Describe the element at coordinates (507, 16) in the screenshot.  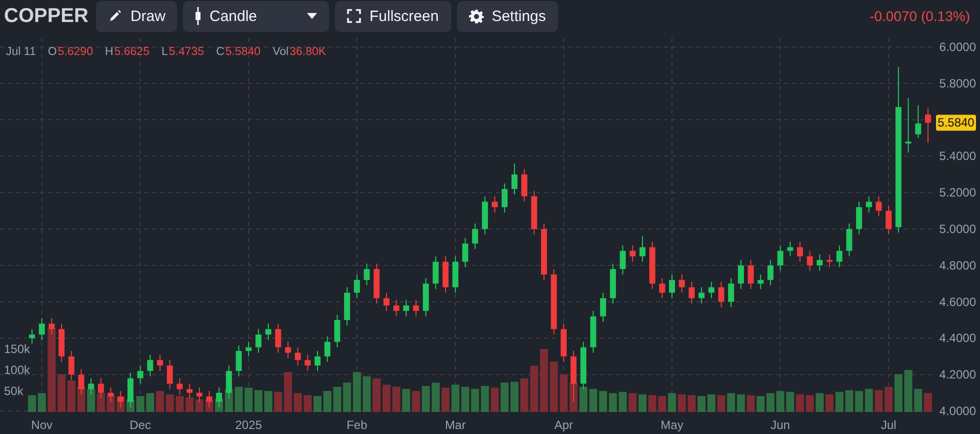
I see `settings-button: Settings` at that location.